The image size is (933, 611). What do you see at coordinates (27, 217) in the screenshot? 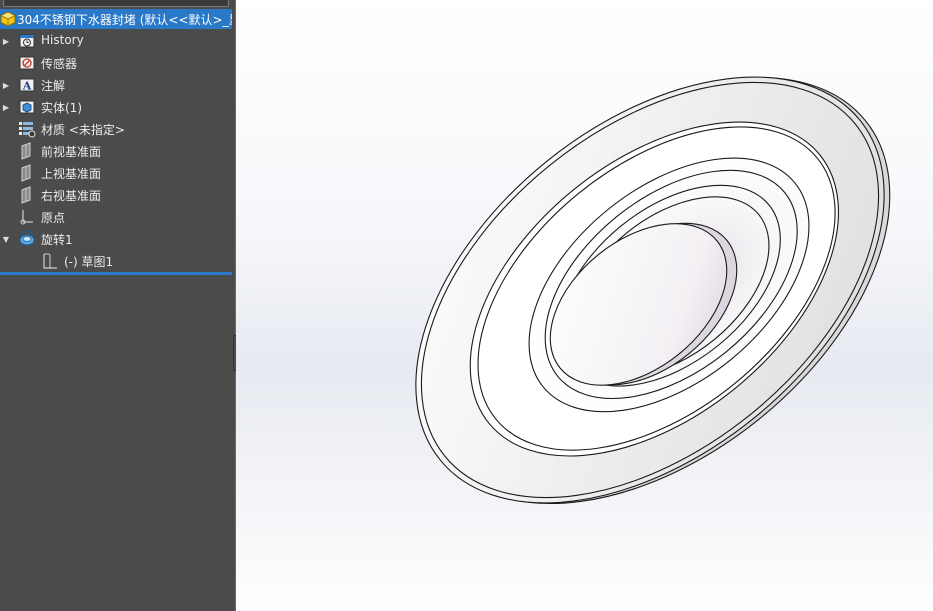
I see `origin-icon` at bounding box center [27, 217].